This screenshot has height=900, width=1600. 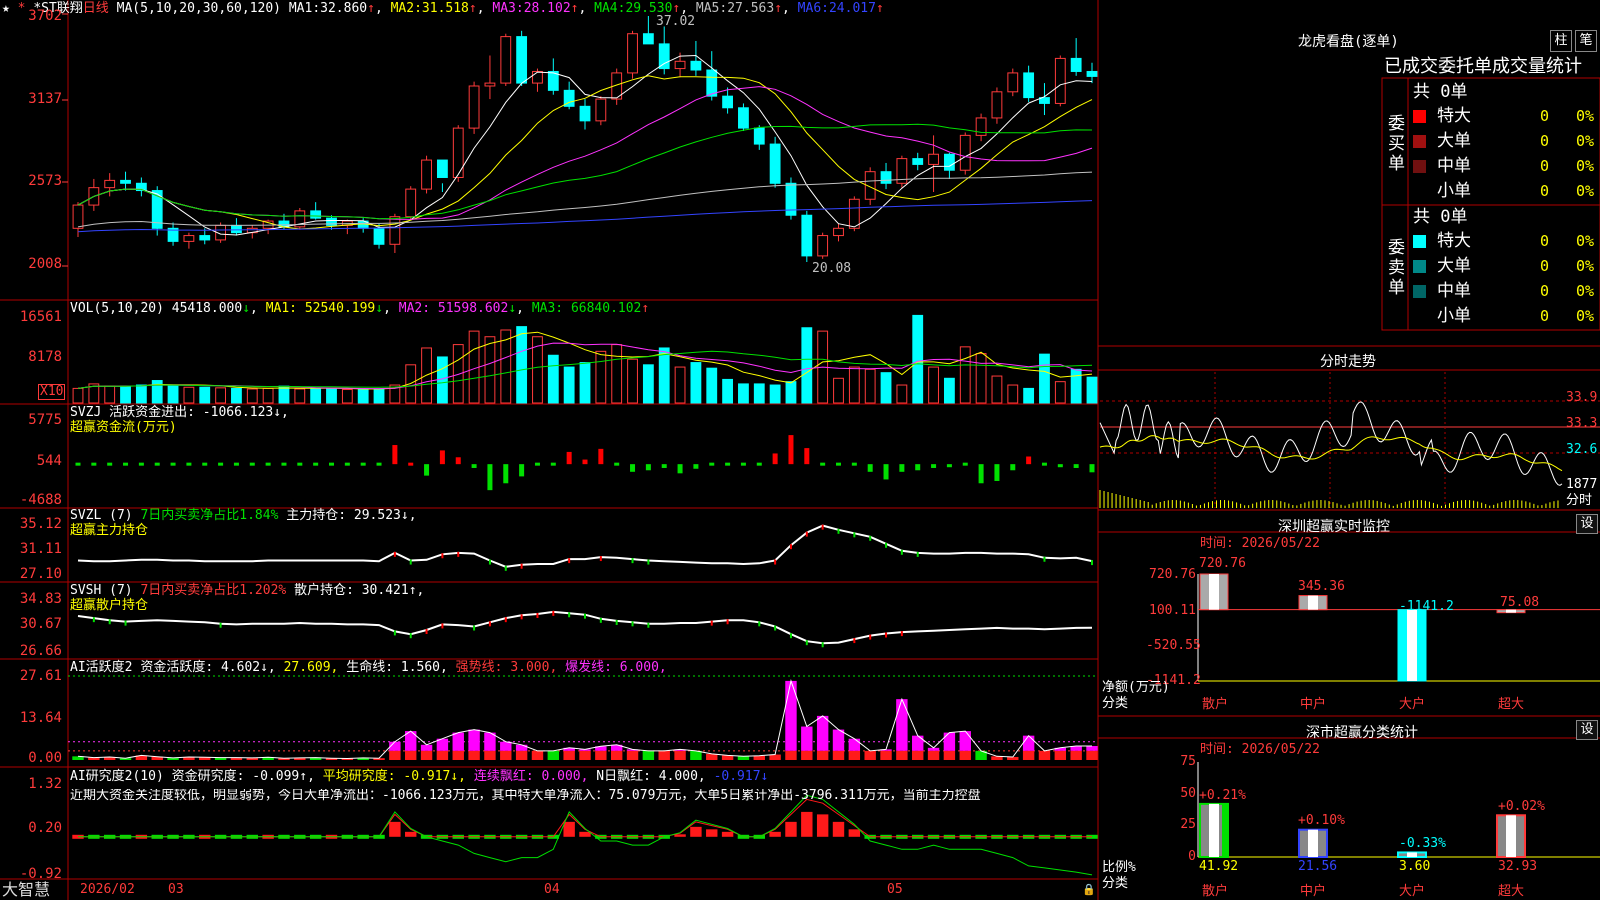 I want to click on order-percent: 0%, so click(x=1585, y=191).